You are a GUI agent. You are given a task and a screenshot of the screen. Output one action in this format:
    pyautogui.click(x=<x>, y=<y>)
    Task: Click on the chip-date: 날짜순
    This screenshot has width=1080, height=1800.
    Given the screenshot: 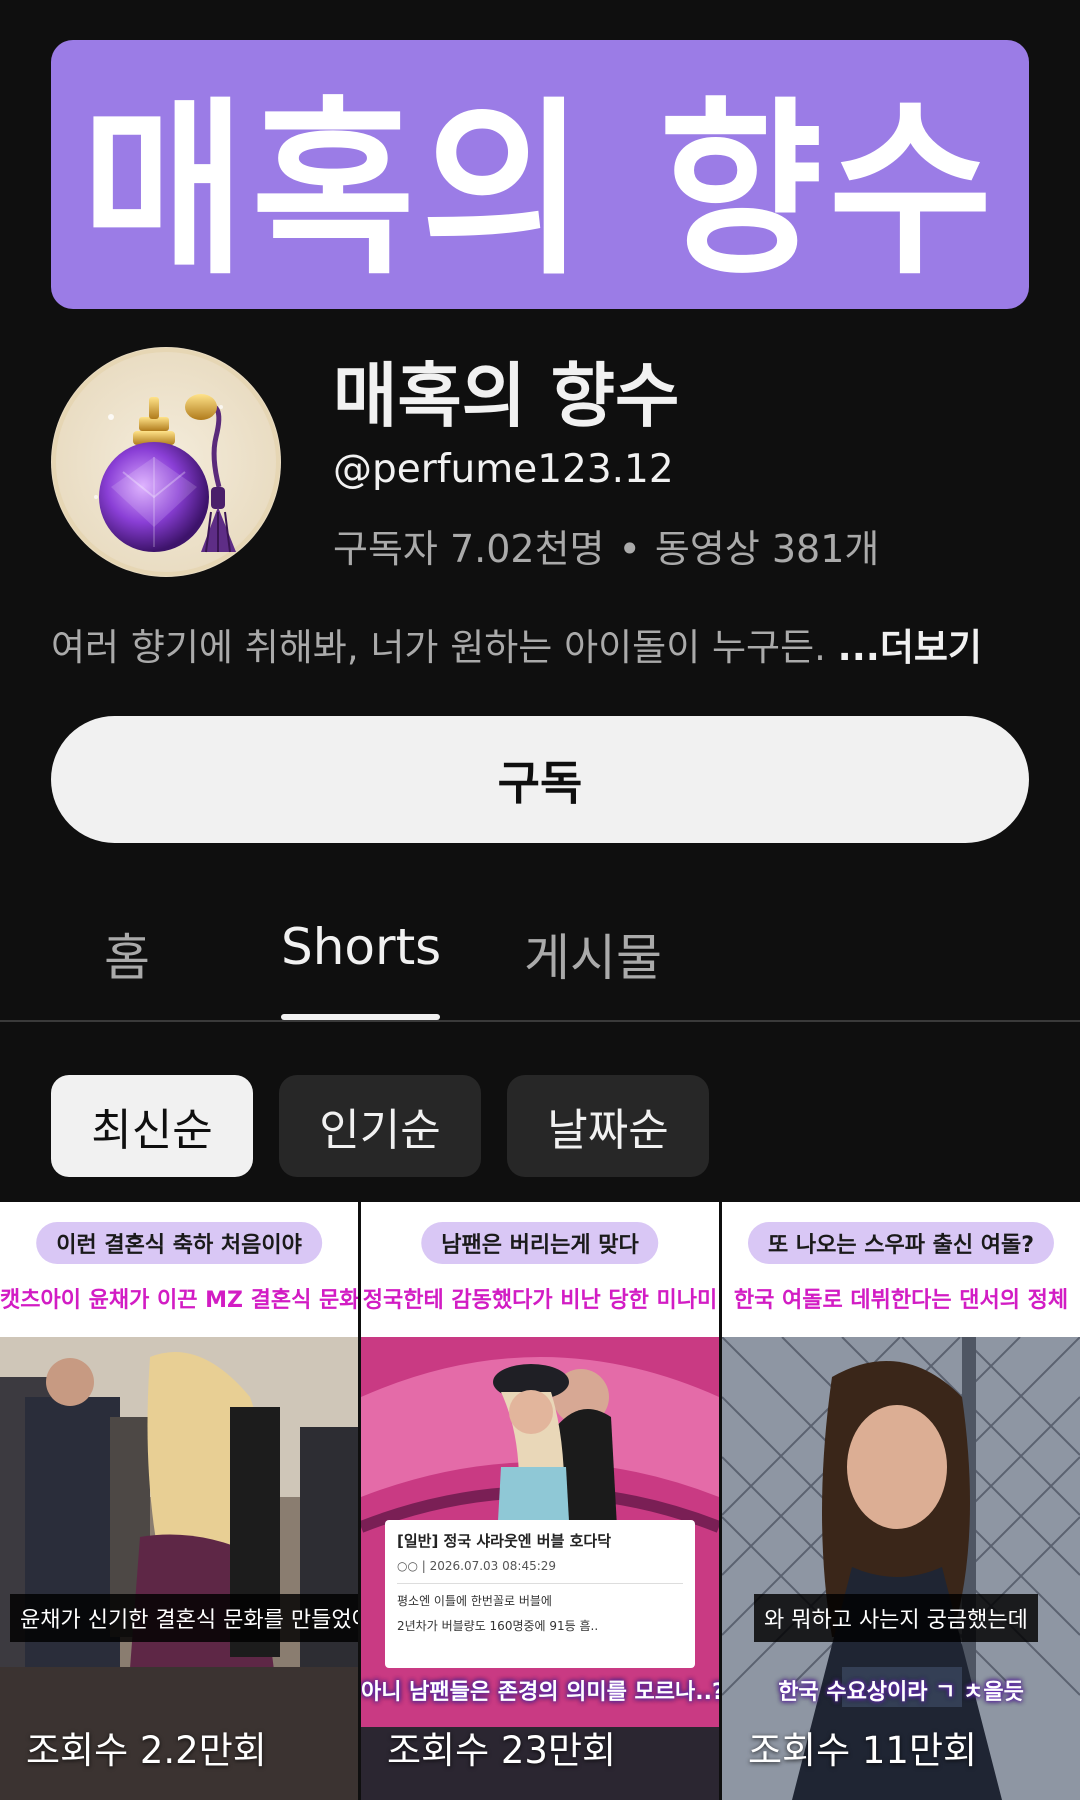 What is the action you would take?
    pyautogui.click(x=608, y=1126)
    